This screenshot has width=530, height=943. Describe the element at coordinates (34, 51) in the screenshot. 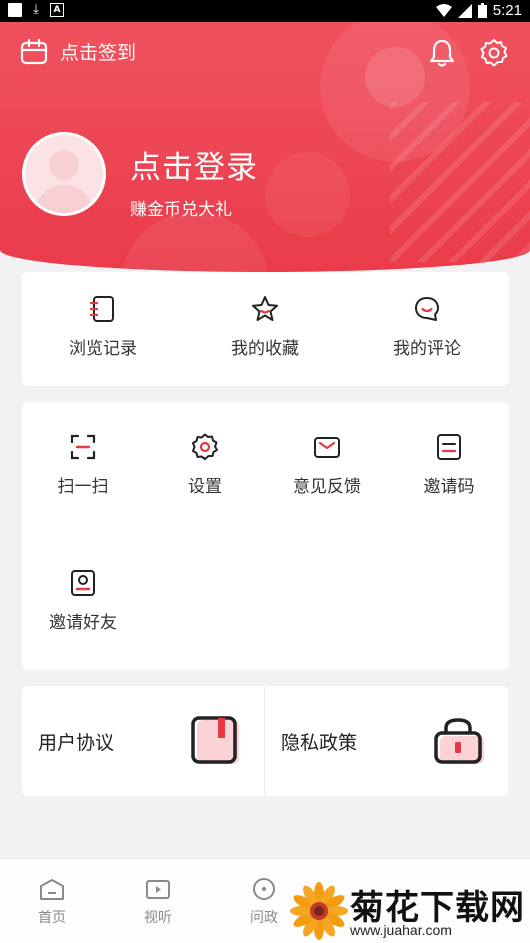

I see `calendar-icon` at that location.